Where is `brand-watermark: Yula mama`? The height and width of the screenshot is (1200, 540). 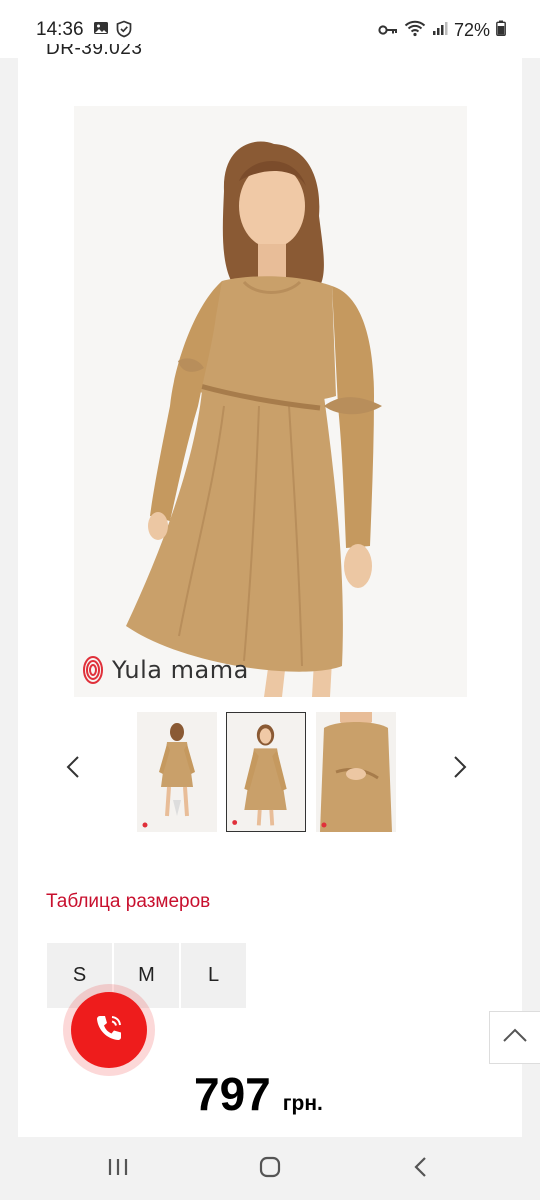
brand-watermark: Yula mama is located at coordinates (165, 670).